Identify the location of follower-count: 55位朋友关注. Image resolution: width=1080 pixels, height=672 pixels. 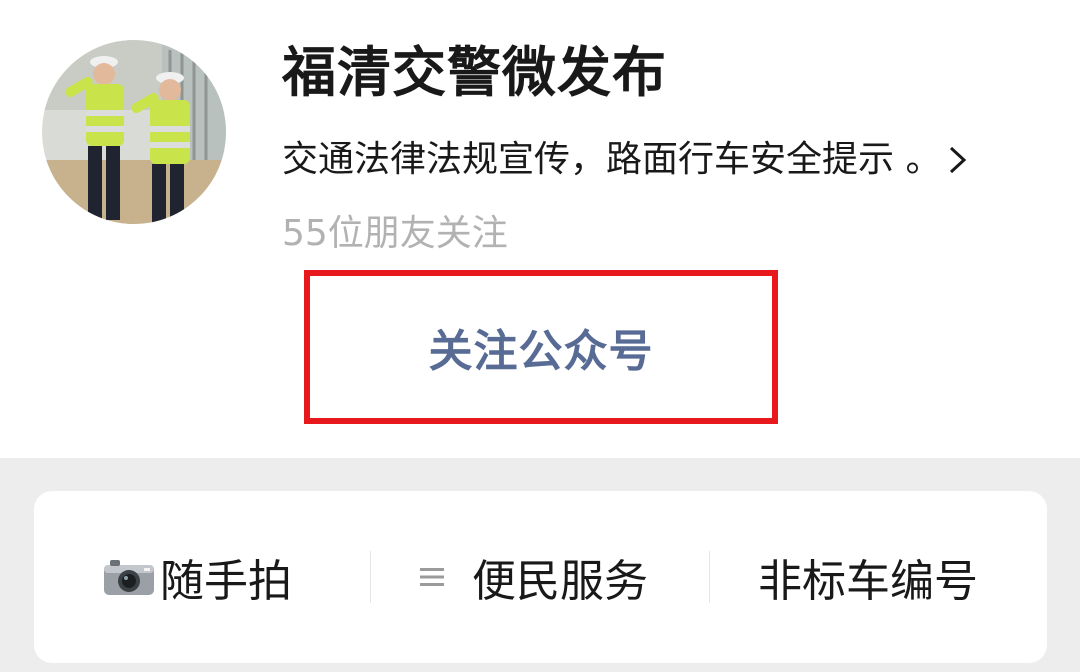
(395, 233).